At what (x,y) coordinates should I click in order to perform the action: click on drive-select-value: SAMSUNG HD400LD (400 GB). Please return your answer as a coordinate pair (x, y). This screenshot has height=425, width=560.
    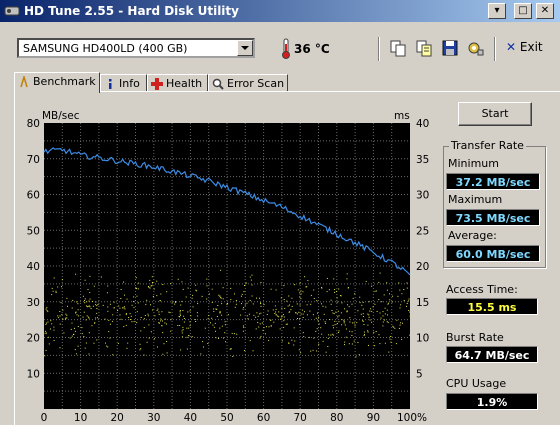
    Looking at the image, I should click on (105, 48).